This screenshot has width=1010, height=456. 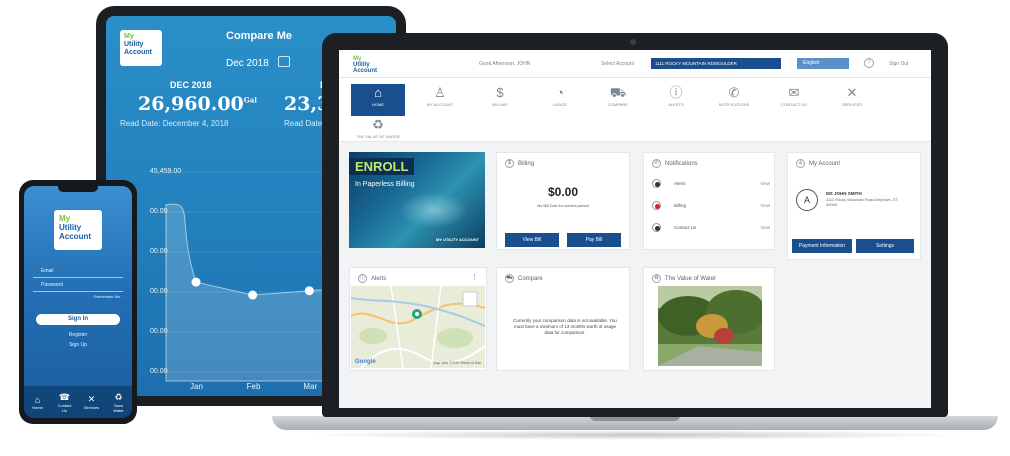 What do you see at coordinates (505, 64) in the screenshot?
I see `welcome-text: Good Afternoon, JOHN` at bounding box center [505, 64].